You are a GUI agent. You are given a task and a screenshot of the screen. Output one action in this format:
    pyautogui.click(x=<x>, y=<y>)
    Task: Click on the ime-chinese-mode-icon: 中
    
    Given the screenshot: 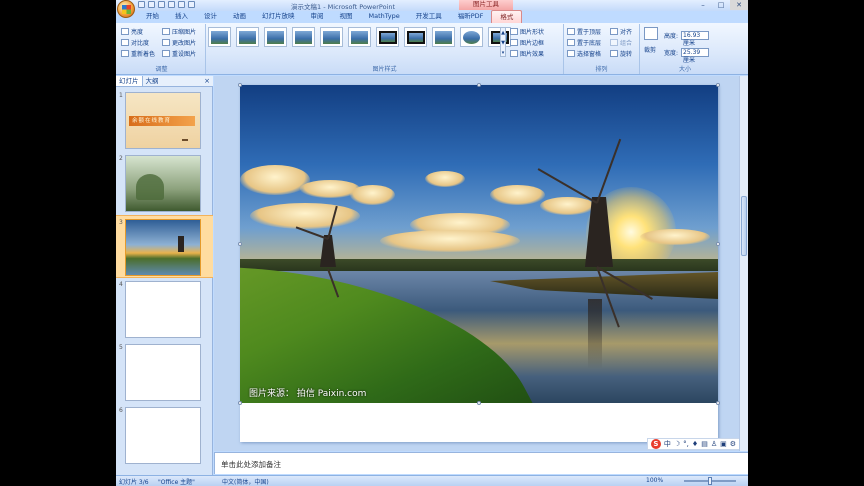 What is the action you would take?
    pyautogui.click(x=667, y=444)
    